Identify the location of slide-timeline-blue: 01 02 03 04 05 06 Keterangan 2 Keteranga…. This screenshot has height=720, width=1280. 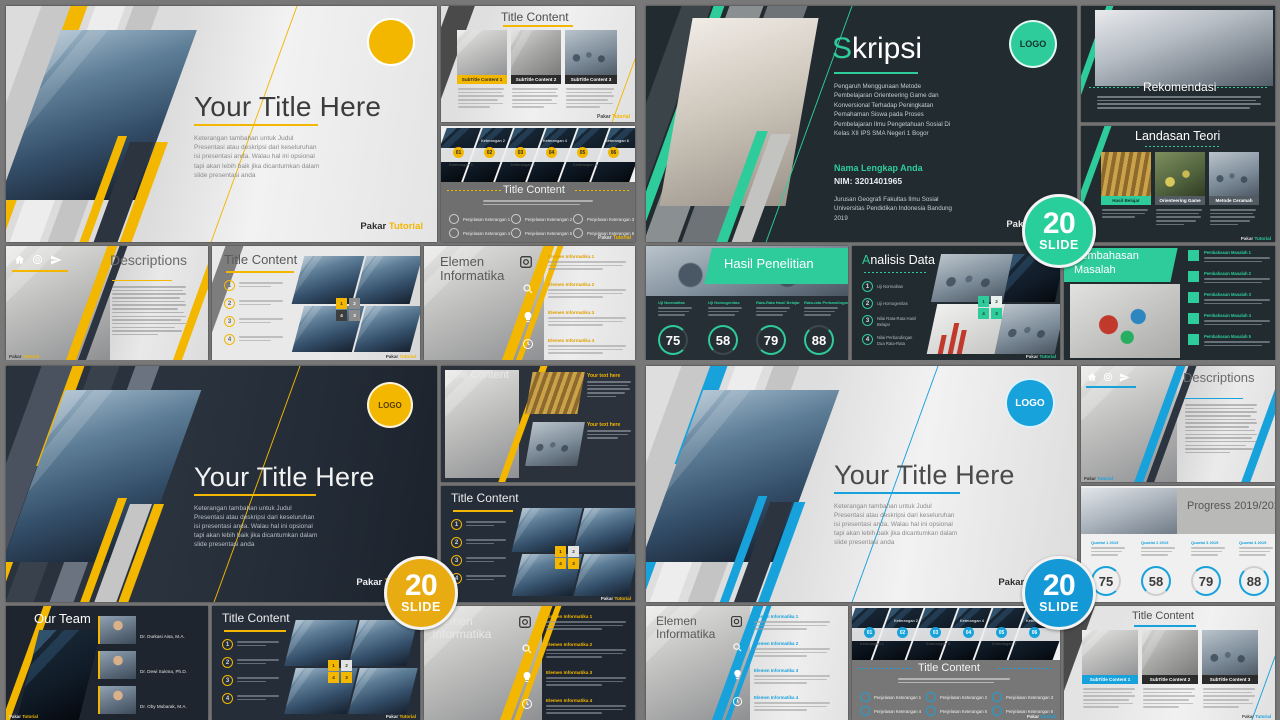
(956, 663).